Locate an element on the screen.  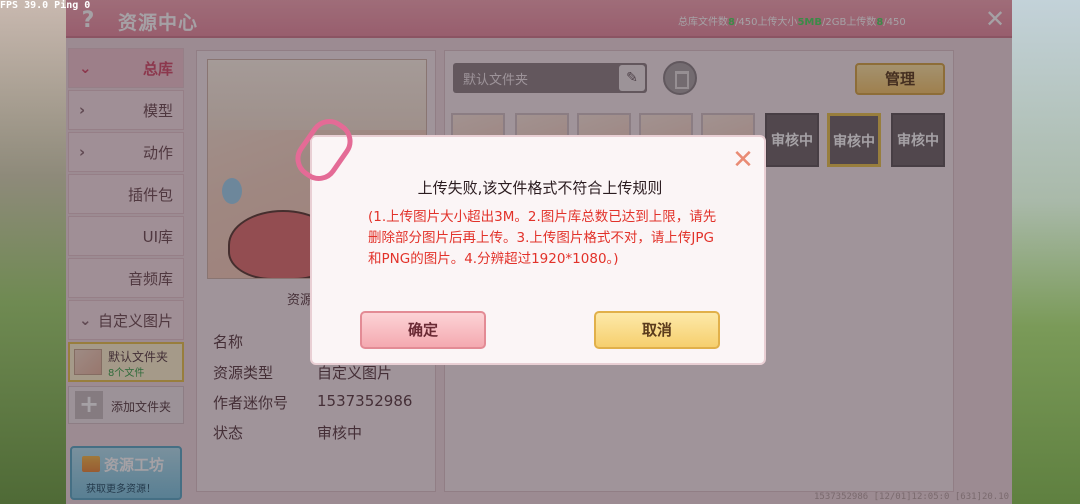
cancel-button: 取消 is located at coordinates (657, 330).